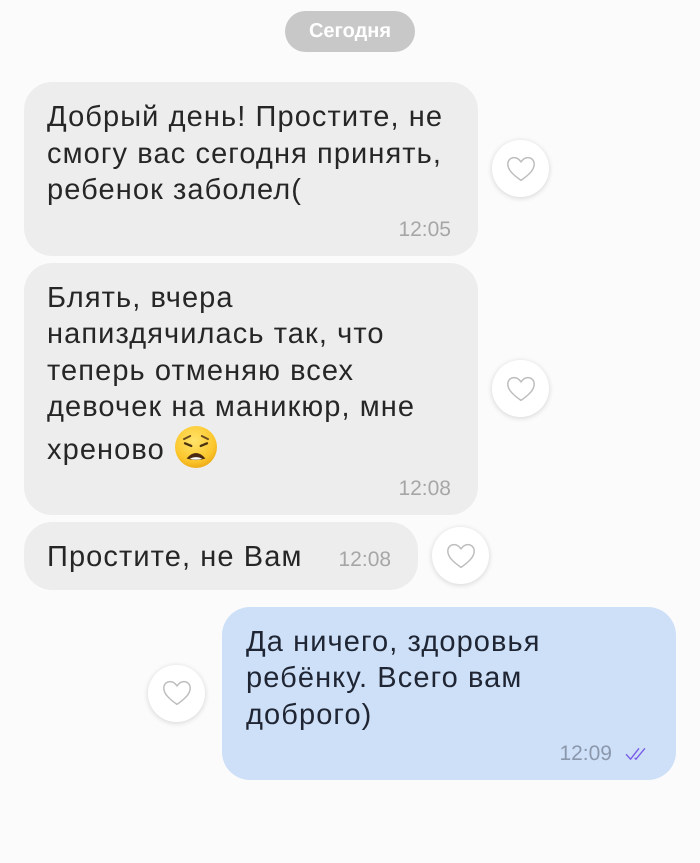  I want to click on message-text: Блять, вчера напиздячилась так, что теперь отменяю всех девочек на маникюр, мне хреново, so click(231, 374).